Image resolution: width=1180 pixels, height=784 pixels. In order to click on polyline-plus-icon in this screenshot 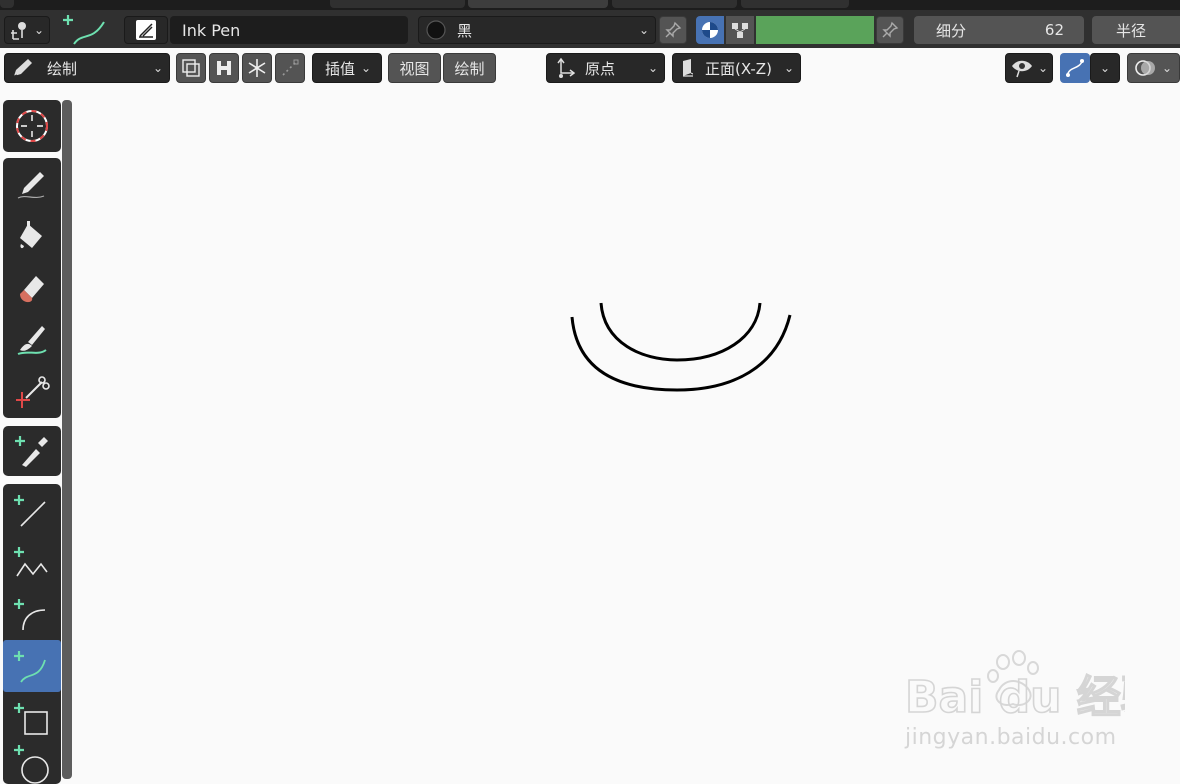, I will do `click(31, 562)`.